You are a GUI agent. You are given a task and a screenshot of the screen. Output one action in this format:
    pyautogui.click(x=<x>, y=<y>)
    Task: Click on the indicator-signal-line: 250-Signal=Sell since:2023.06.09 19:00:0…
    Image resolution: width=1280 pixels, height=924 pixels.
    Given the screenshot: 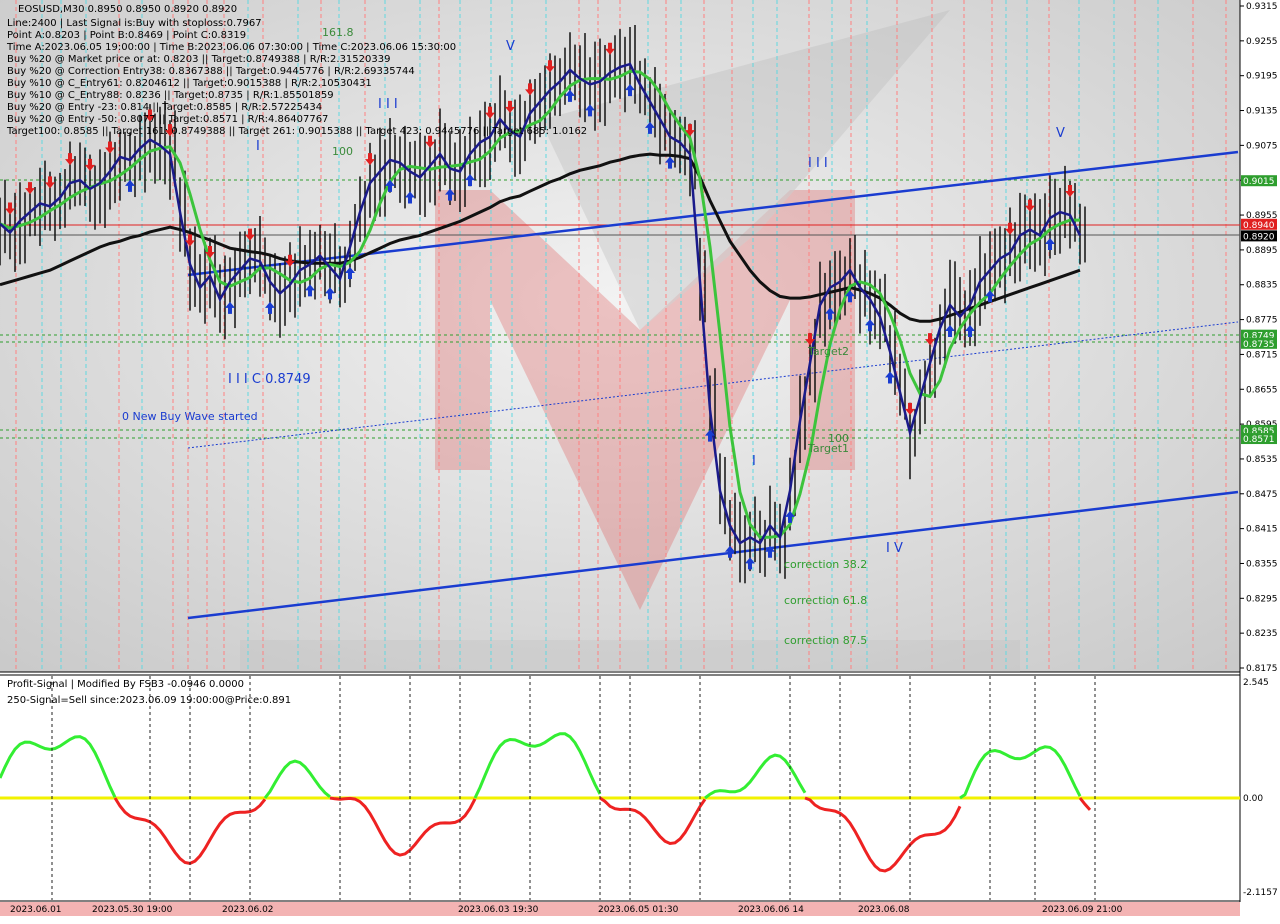 What is the action you would take?
    pyautogui.click(x=149, y=700)
    